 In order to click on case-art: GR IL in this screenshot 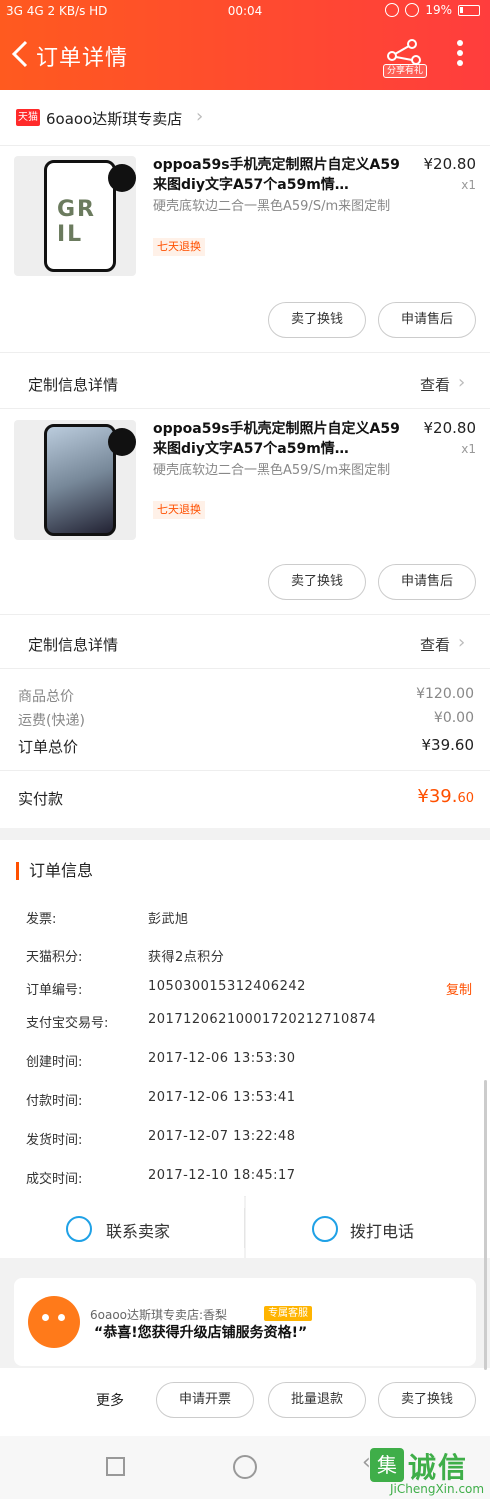, I will do `click(76, 222)`.